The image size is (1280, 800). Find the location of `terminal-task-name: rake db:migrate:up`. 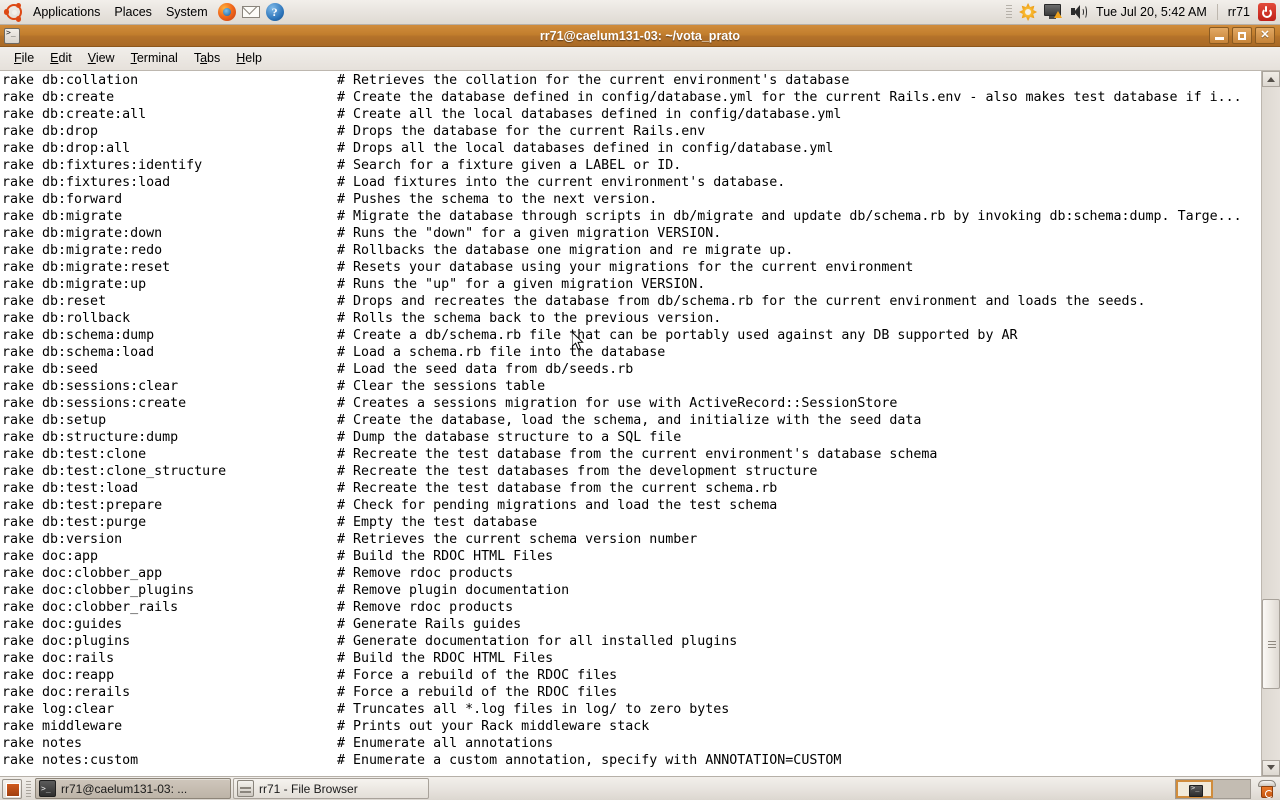

terminal-task-name: rake db:migrate:up is located at coordinates (74, 284).